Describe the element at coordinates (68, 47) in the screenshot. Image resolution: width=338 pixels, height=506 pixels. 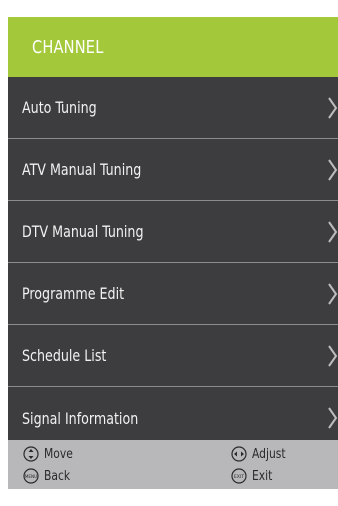
I see `menu-title: CHANNEL` at that location.